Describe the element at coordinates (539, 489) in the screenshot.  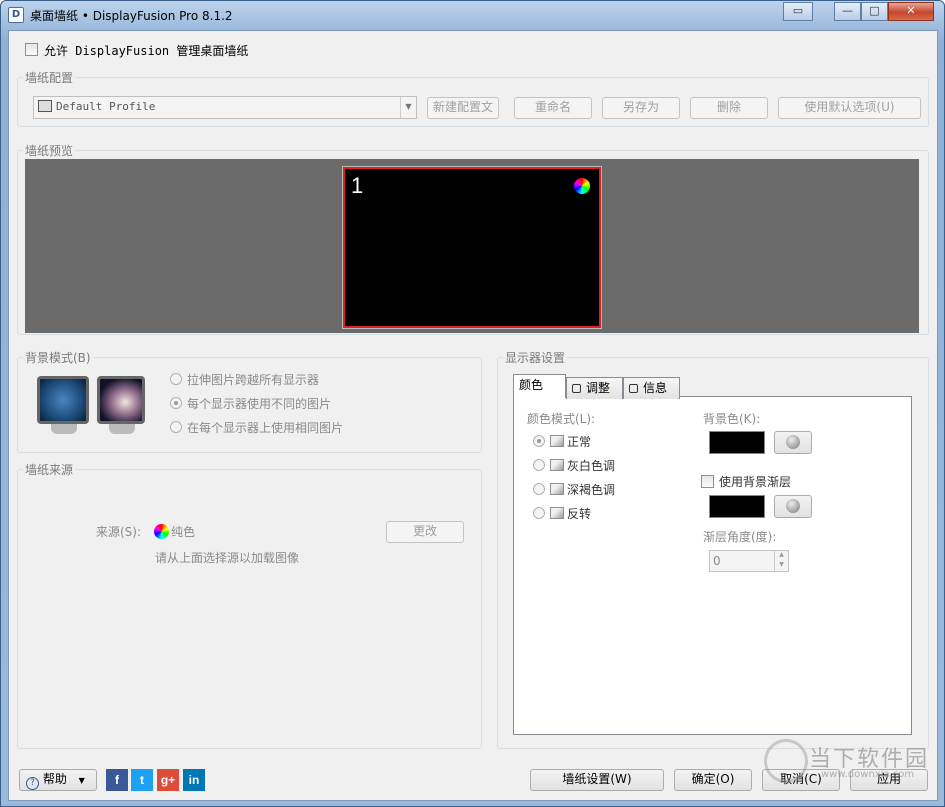
I see `color-mode-radio-sepia` at that location.